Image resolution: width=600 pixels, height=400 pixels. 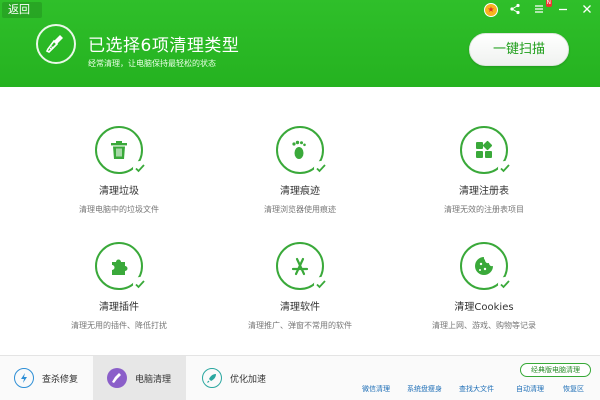 I want to click on menu-icon: N, so click(x=542, y=8).